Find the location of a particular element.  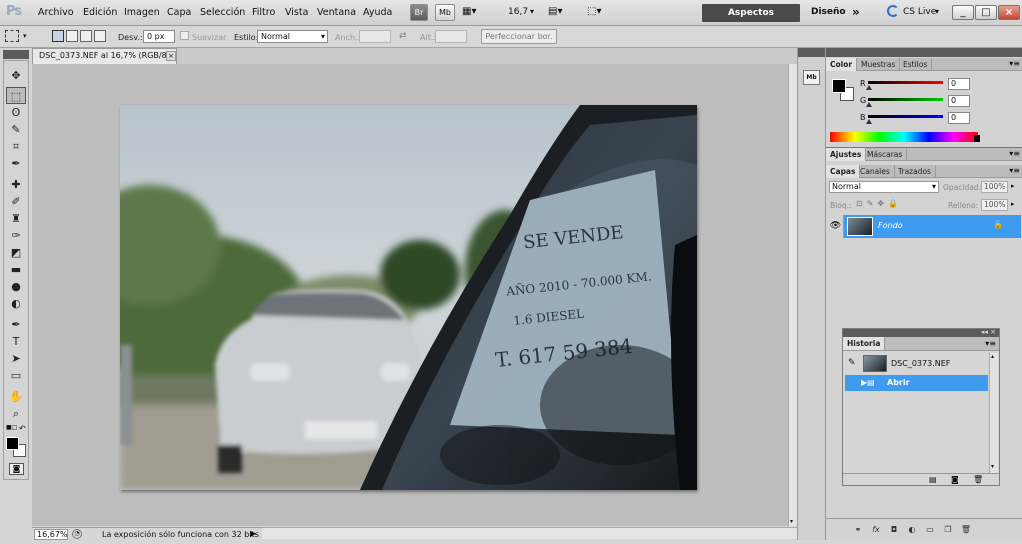

menu-archivo: Archivo is located at coordinates (56, 12).